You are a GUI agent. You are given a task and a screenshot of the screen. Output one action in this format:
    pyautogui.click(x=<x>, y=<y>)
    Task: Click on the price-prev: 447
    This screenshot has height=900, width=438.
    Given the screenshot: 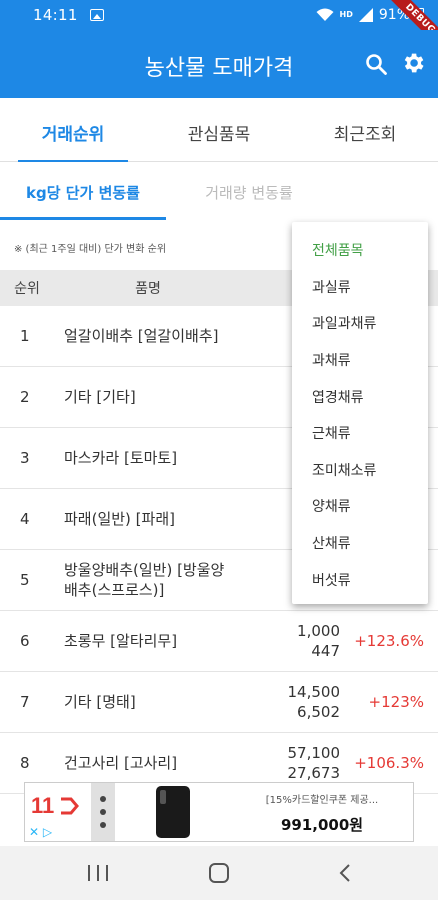 What is the action you would take?
    pyautogui.click(x=325, y=651)
    